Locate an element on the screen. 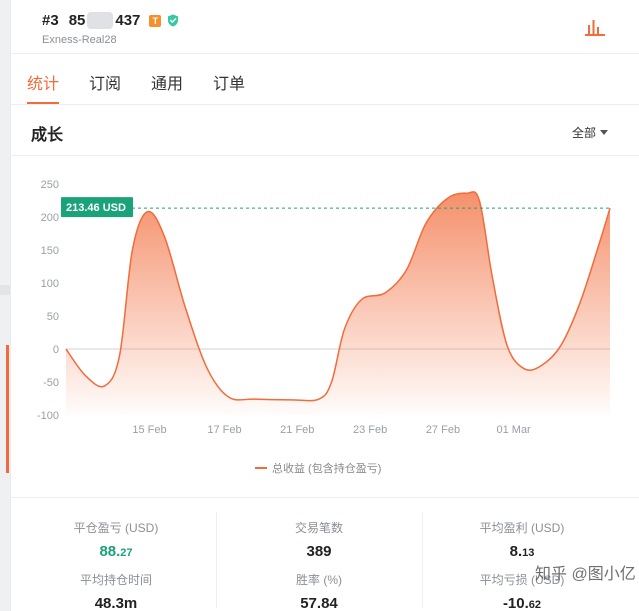  y-tick-label: -100 is located at coordinates (48, 416).